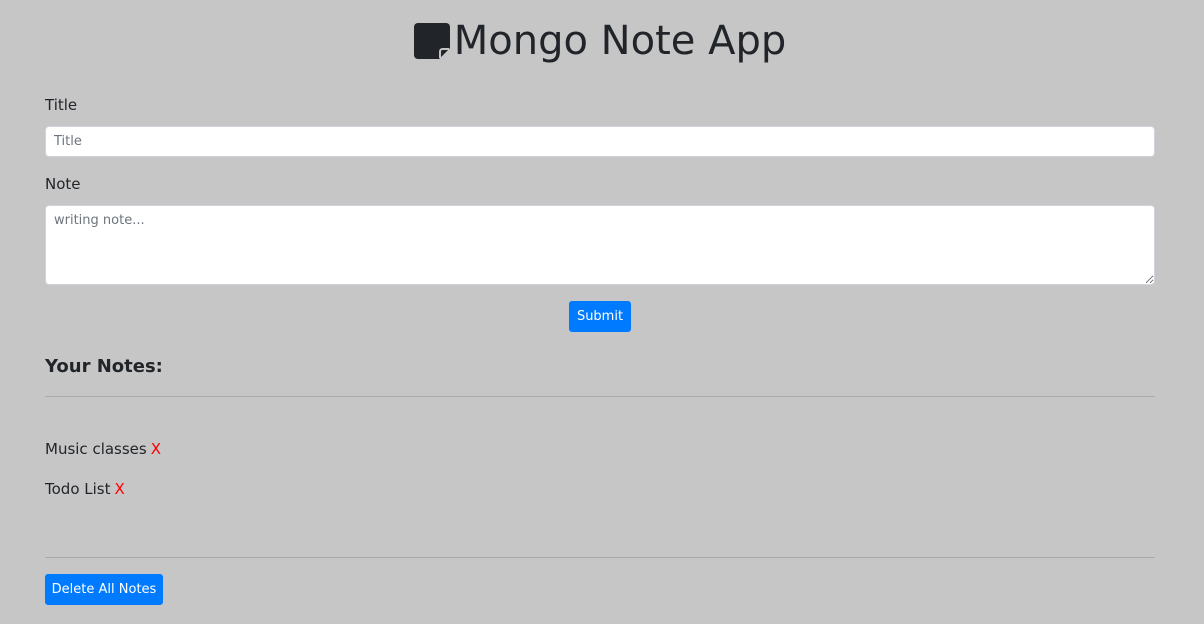  I want to click on note-textarea, so click(600, 245).